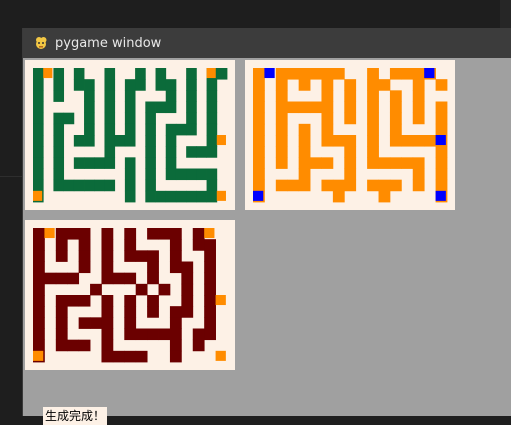 This screenshot has height=425, width=511. I want to click on window-titlebar: pygame window, so click(267, 43).